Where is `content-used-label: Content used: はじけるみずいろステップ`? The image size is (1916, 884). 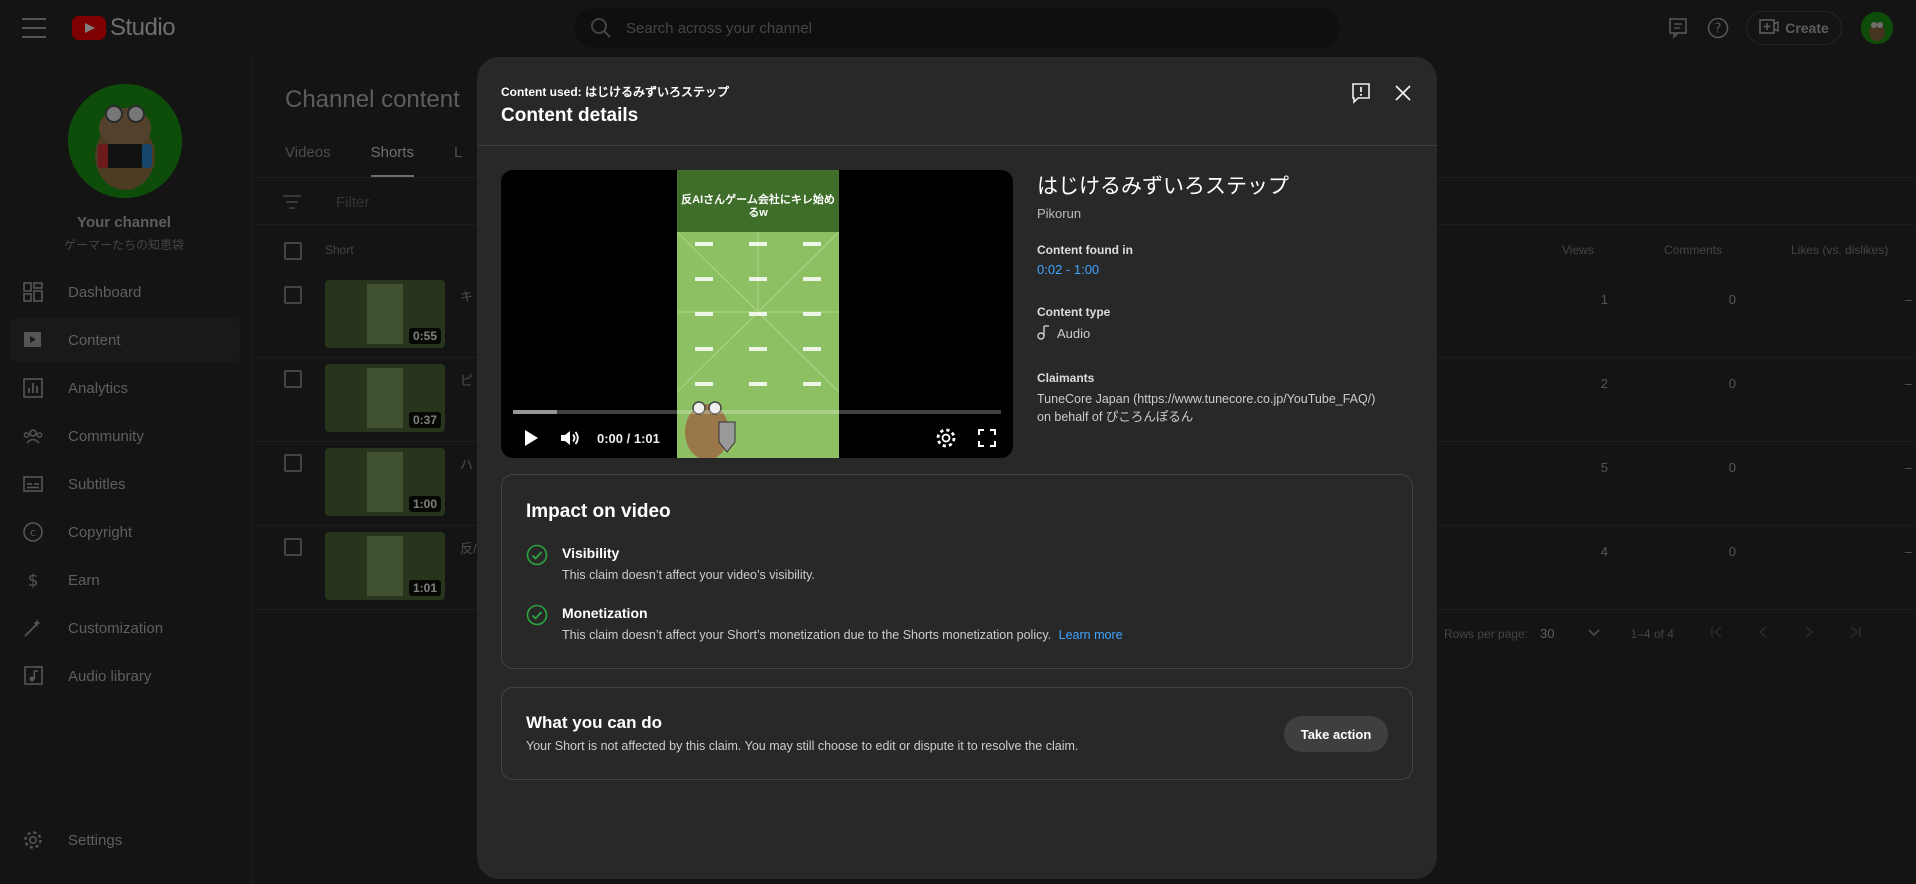
content-used-label: Content used: はじけるみずいろステップ is located at coordinates (615, 92).